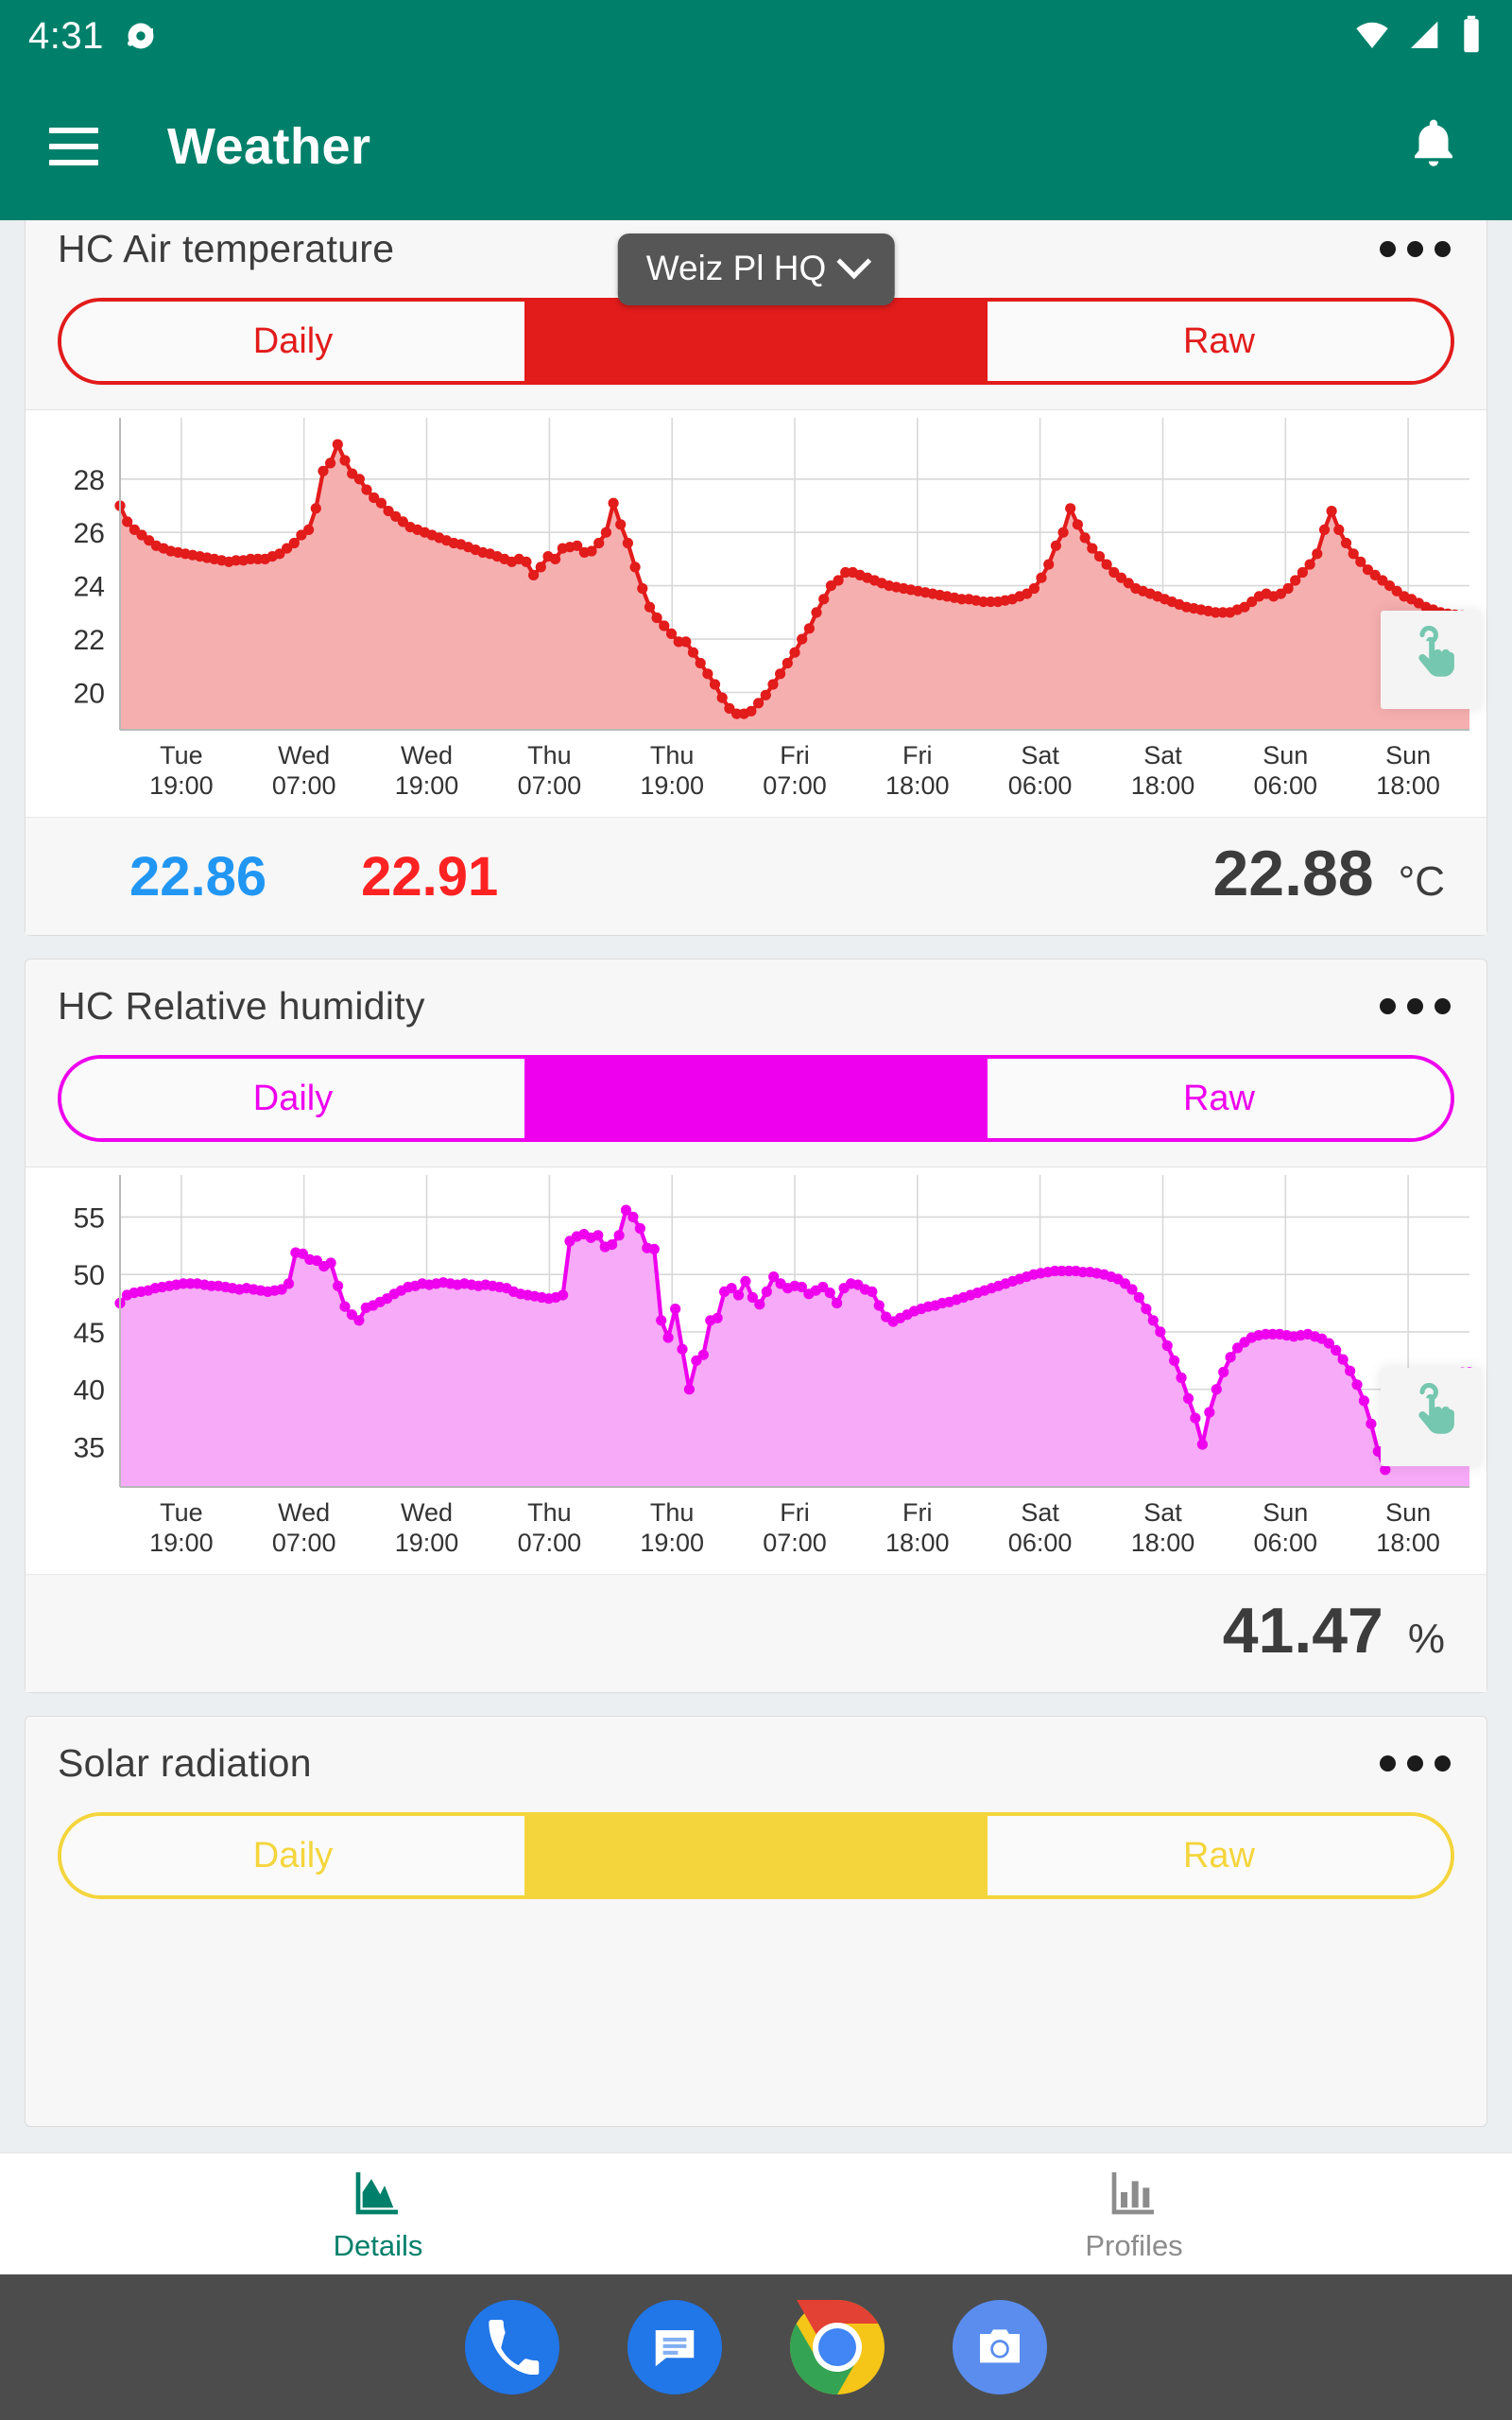 The image size is (1512, 2420). I want to click on svg-text: 22, so click(89, 640).